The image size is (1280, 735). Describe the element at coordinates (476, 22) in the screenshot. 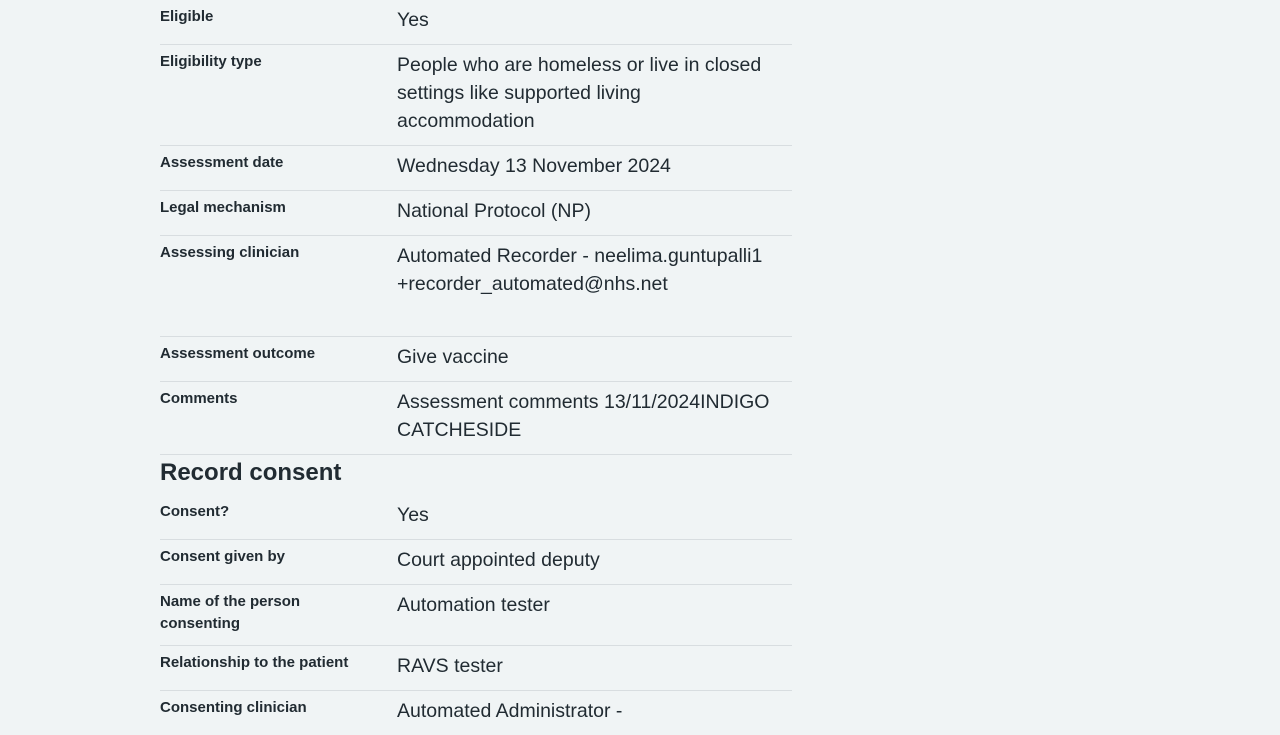

I see `summary-row-eligible: Eligible Yes` at that location.